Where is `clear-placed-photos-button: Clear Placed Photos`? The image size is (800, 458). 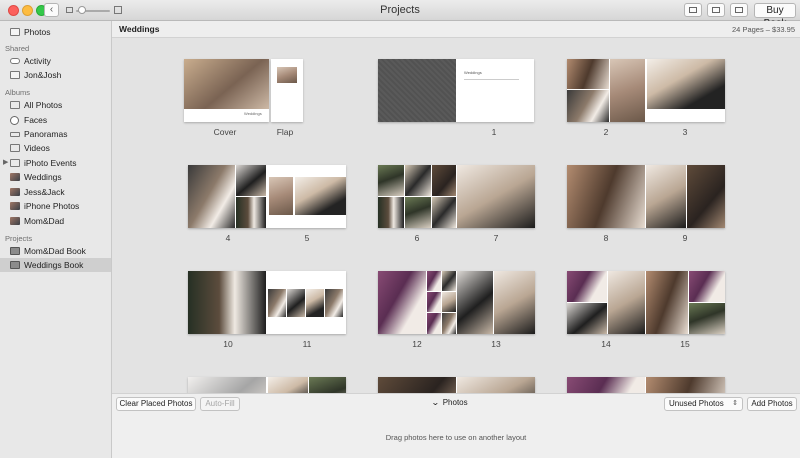
clear-placed-photos-button: Clear Placed Photos is located at coordinates (156, 404).